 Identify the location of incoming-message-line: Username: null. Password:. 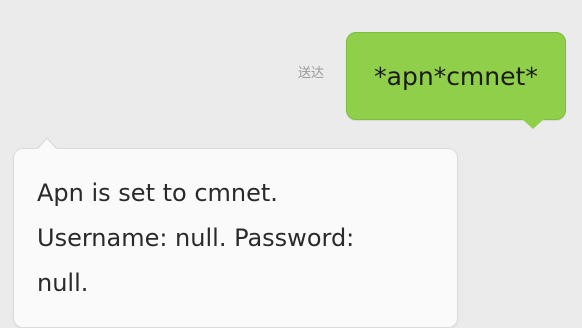
(196, 238).